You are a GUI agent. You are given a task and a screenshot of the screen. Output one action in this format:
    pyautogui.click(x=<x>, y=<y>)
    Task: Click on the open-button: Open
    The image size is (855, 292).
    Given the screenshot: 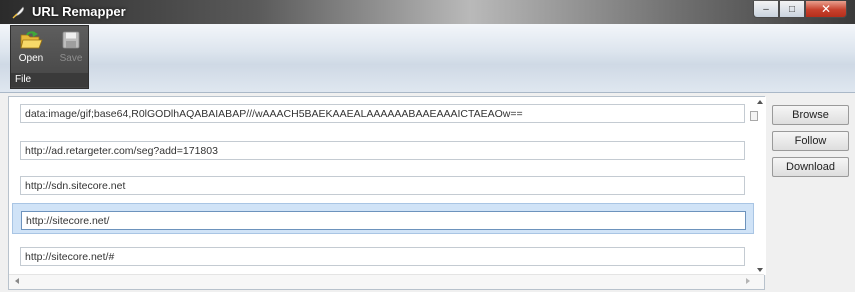 What is the action you would take?
    pyautogui.click(x=31, y=51)
    